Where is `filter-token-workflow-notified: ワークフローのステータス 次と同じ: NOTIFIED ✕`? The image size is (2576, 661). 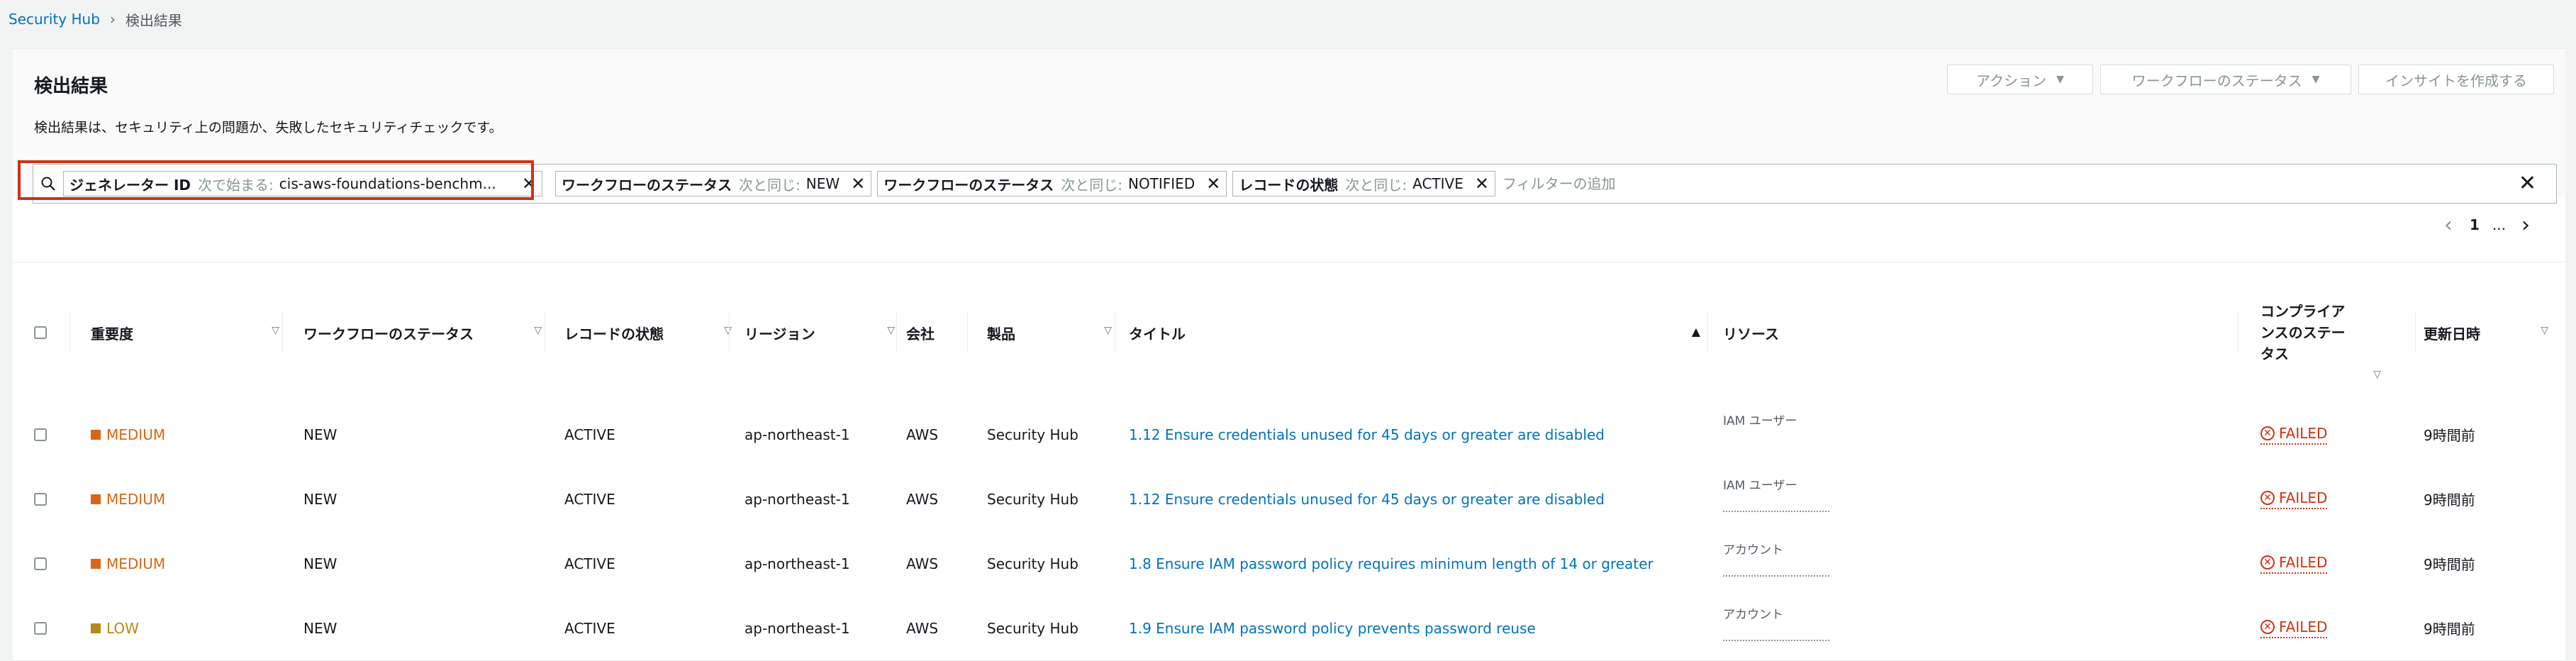
filter-token-workflow-notified: ワークフローのステータス 次と同じ: NOTIFIED ✕ is located at coordinates (1052, 183).